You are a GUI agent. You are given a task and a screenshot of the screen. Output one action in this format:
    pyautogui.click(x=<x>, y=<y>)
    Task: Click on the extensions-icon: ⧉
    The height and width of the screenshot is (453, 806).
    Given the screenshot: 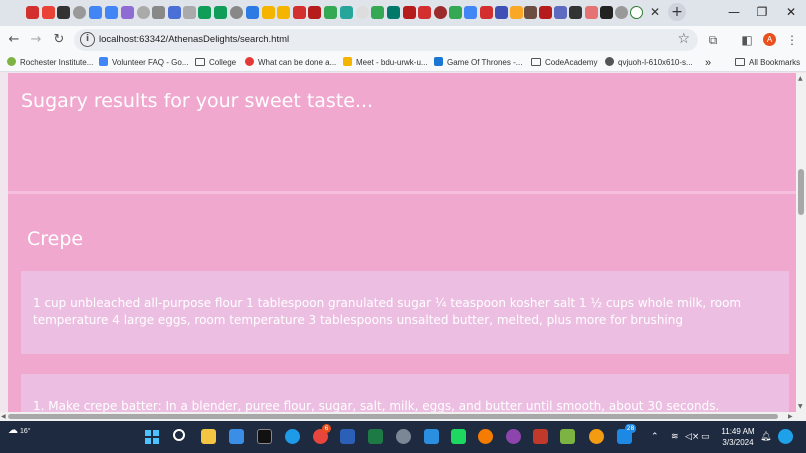 What is the action you would take?
    pyautogui.click(x=713, y=40)
    